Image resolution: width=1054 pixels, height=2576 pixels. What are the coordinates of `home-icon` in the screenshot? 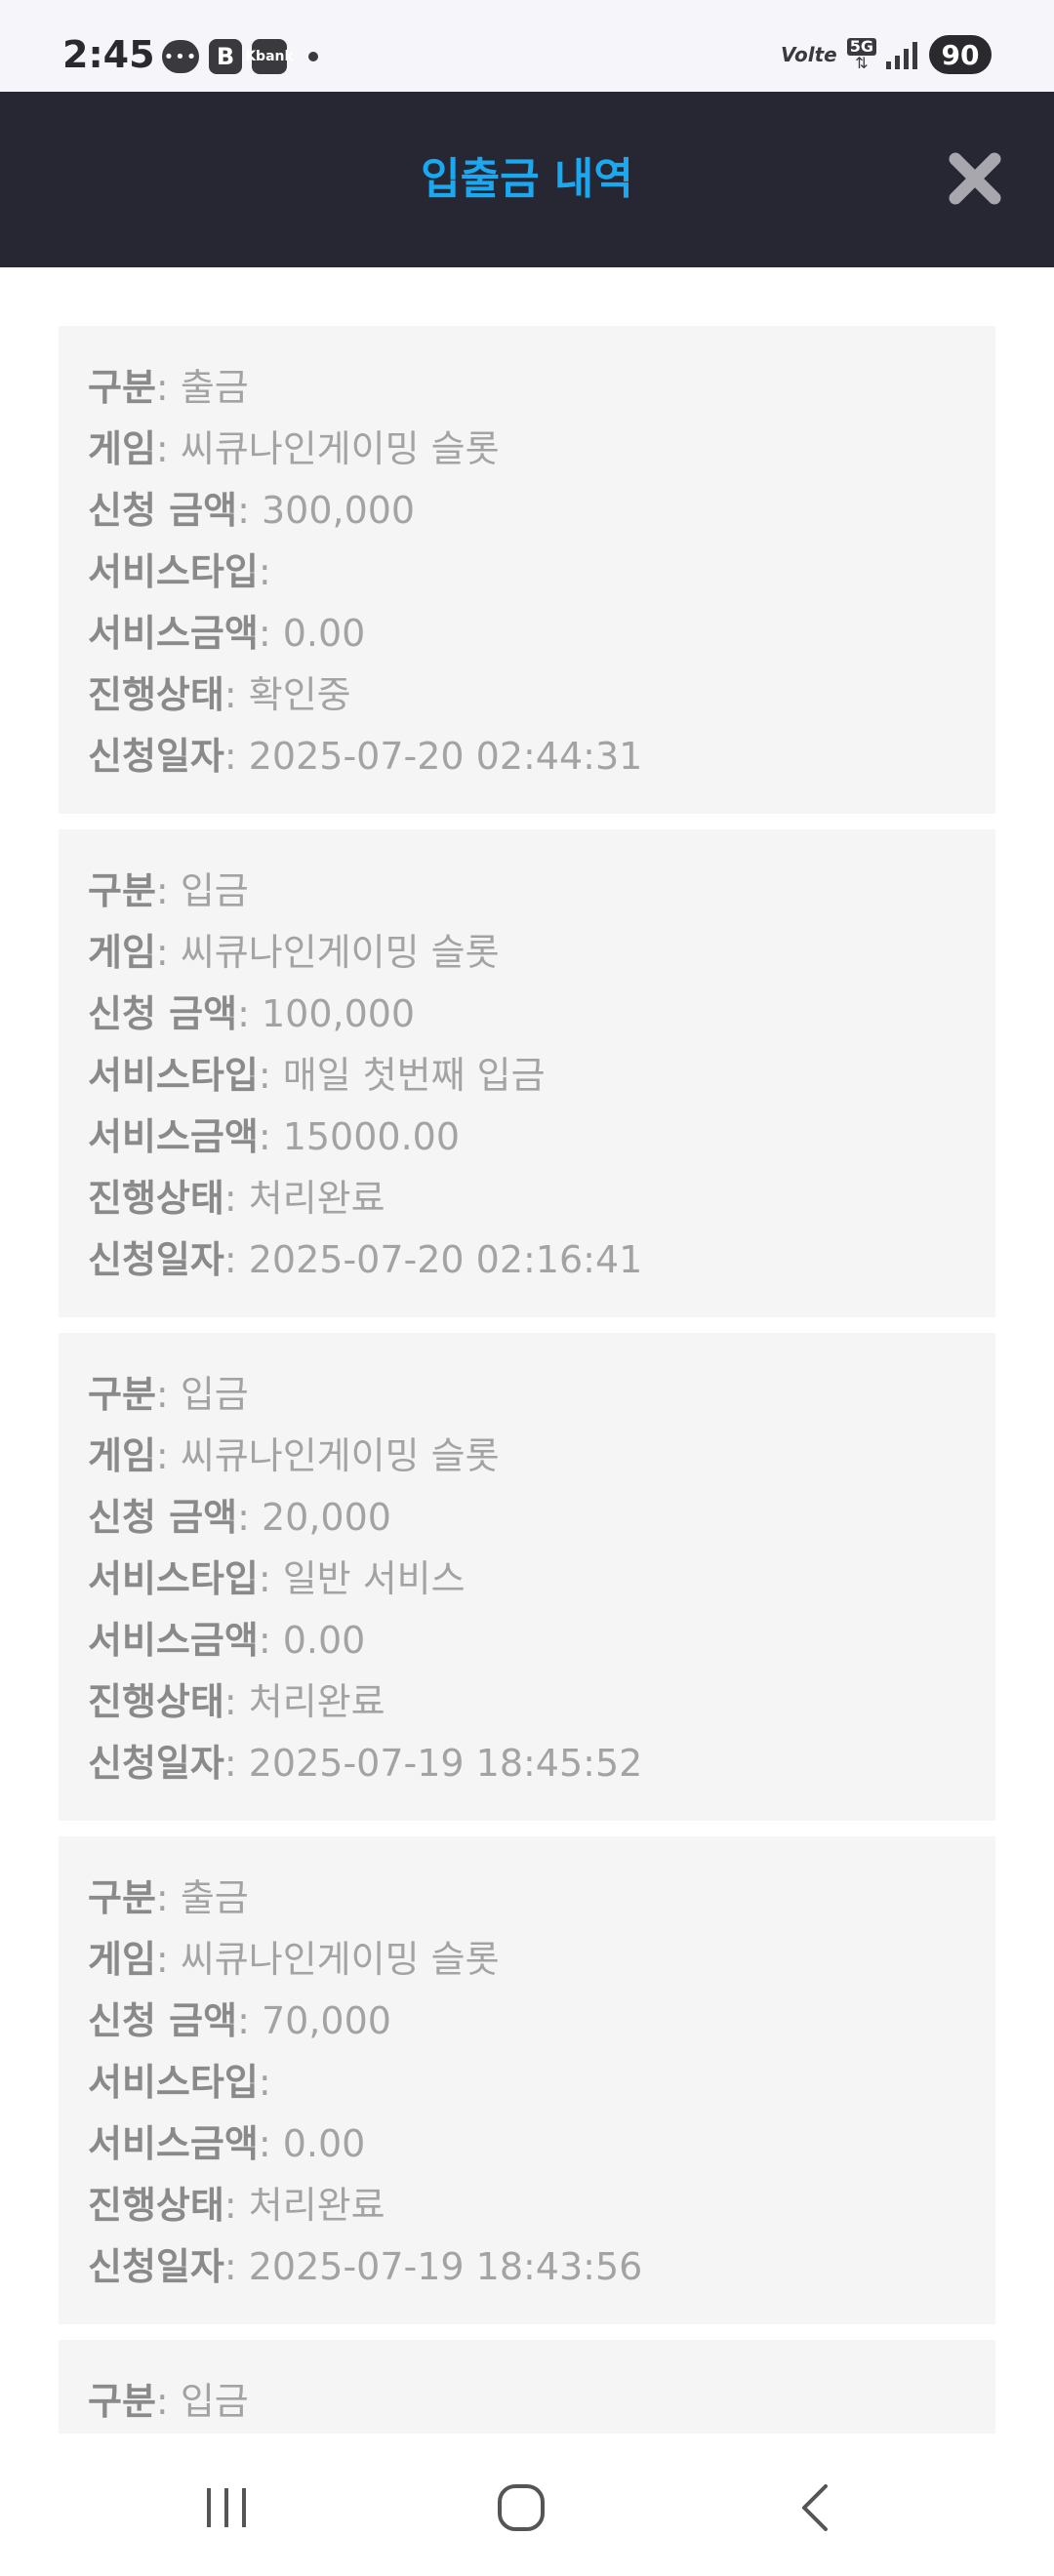 It's located at (521, 2507).